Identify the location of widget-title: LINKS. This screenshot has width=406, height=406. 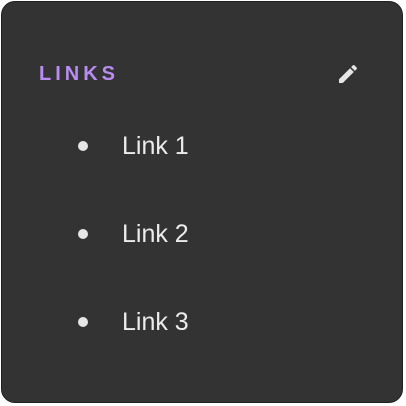
(79, 74).